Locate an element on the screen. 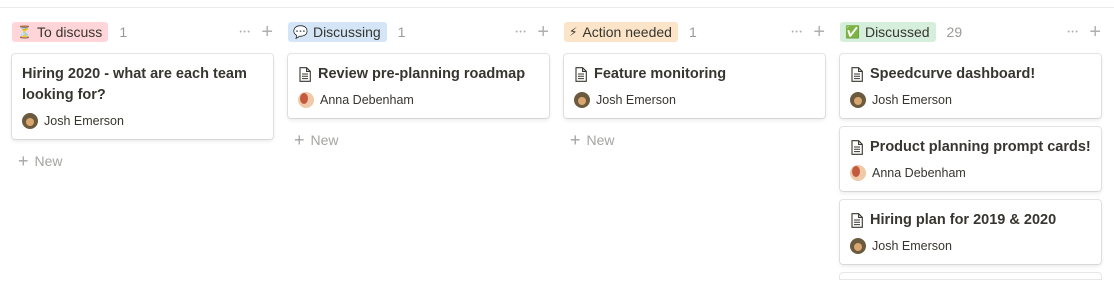 The width and height of the screenshot is (1114, 292). card-title-text: Review pre-planning roadmap is located at coordinates (422, 74).